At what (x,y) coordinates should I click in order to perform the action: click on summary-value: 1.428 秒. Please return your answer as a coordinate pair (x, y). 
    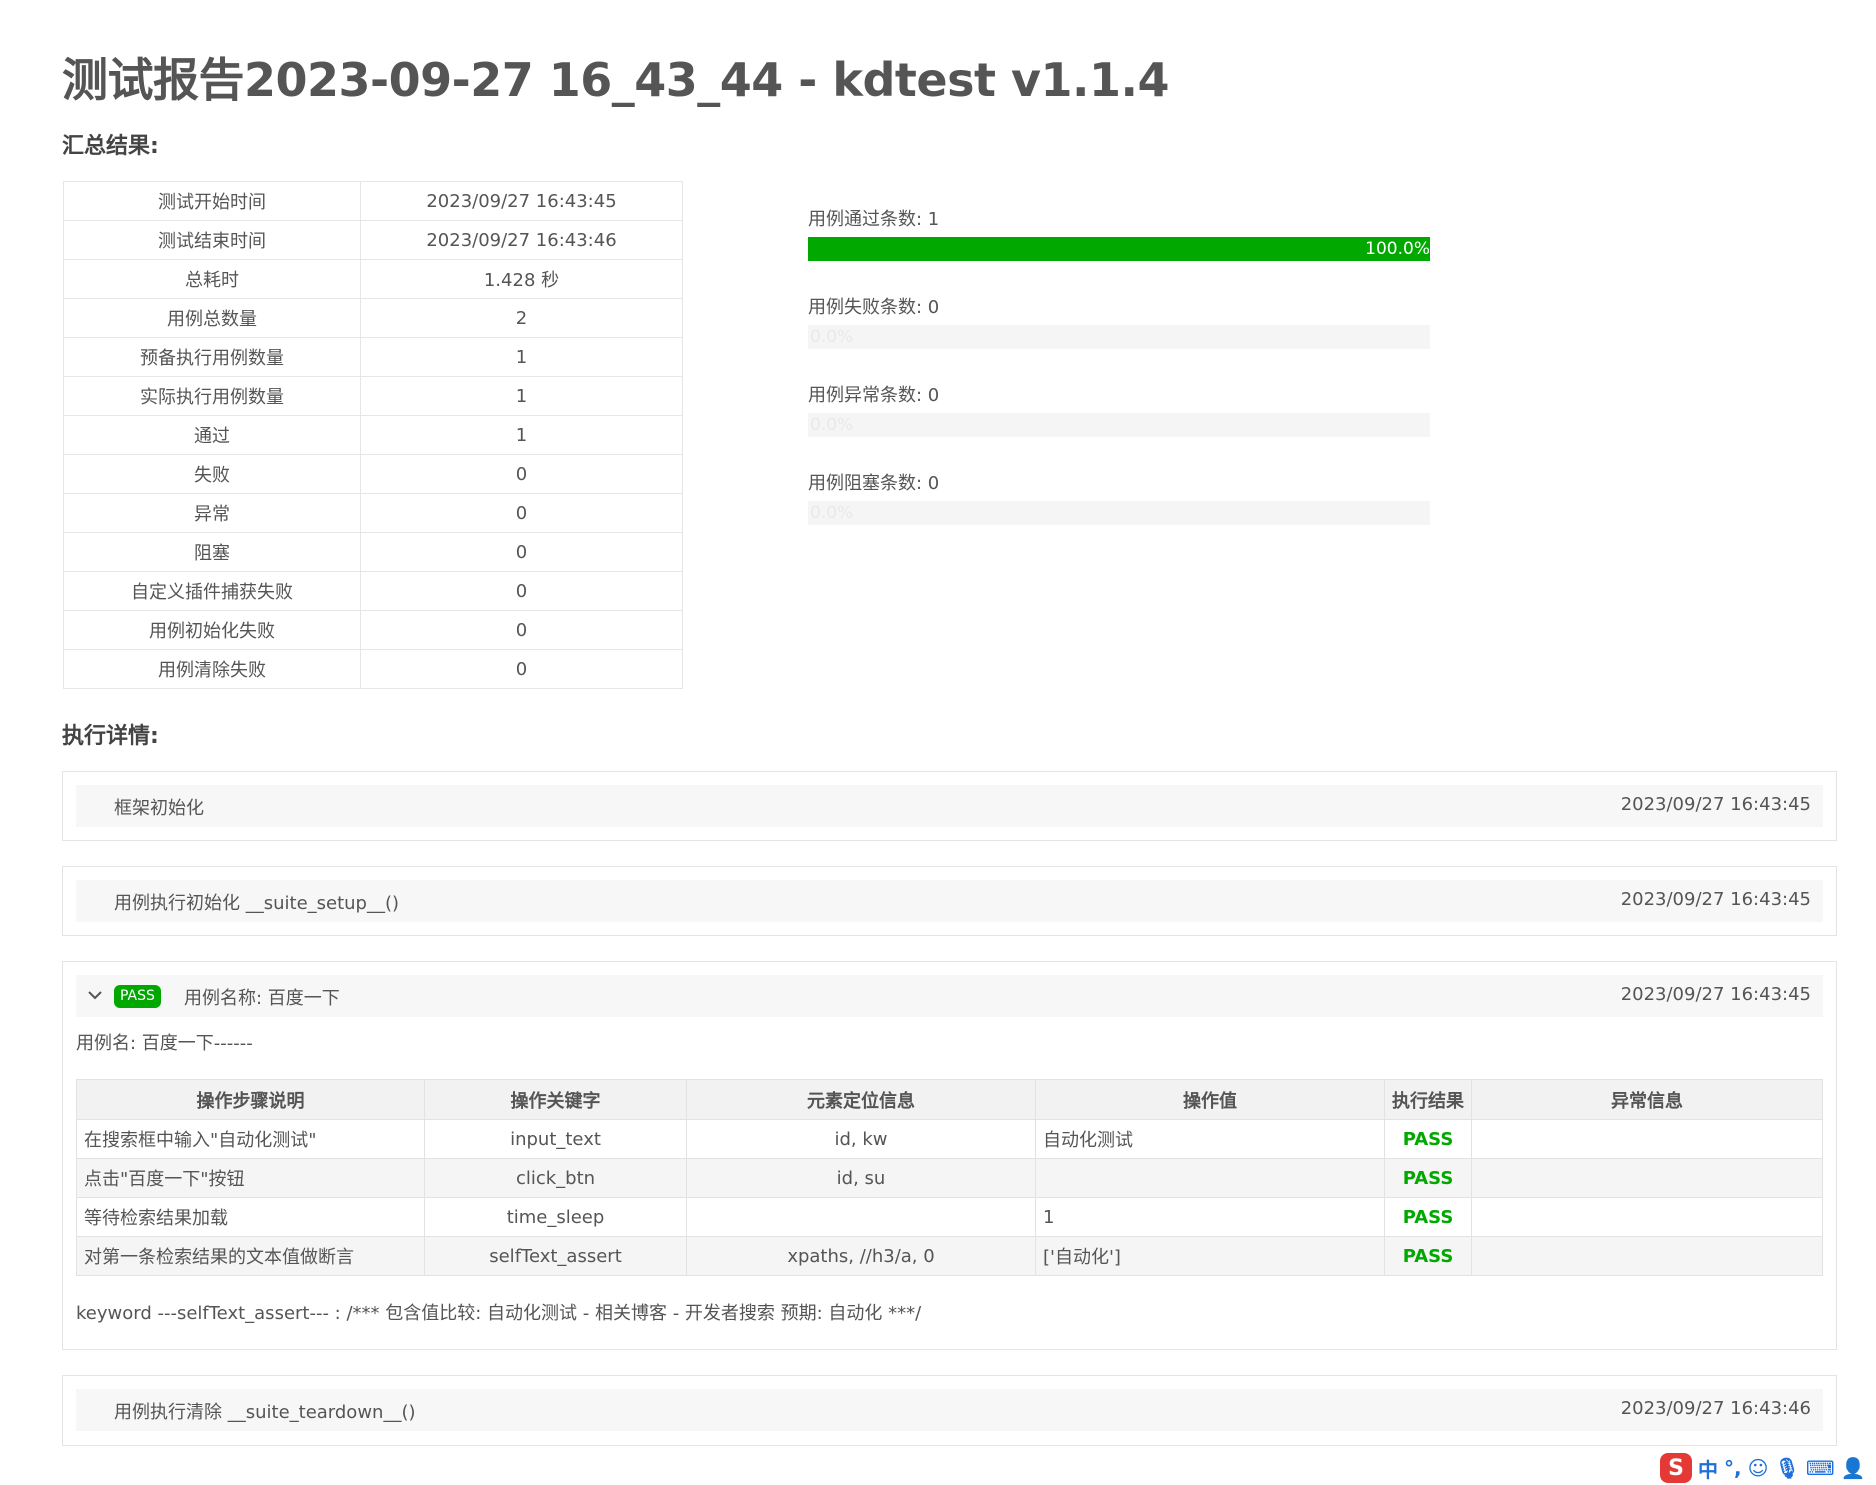
    Looking at the image, I should click on (521, 279).